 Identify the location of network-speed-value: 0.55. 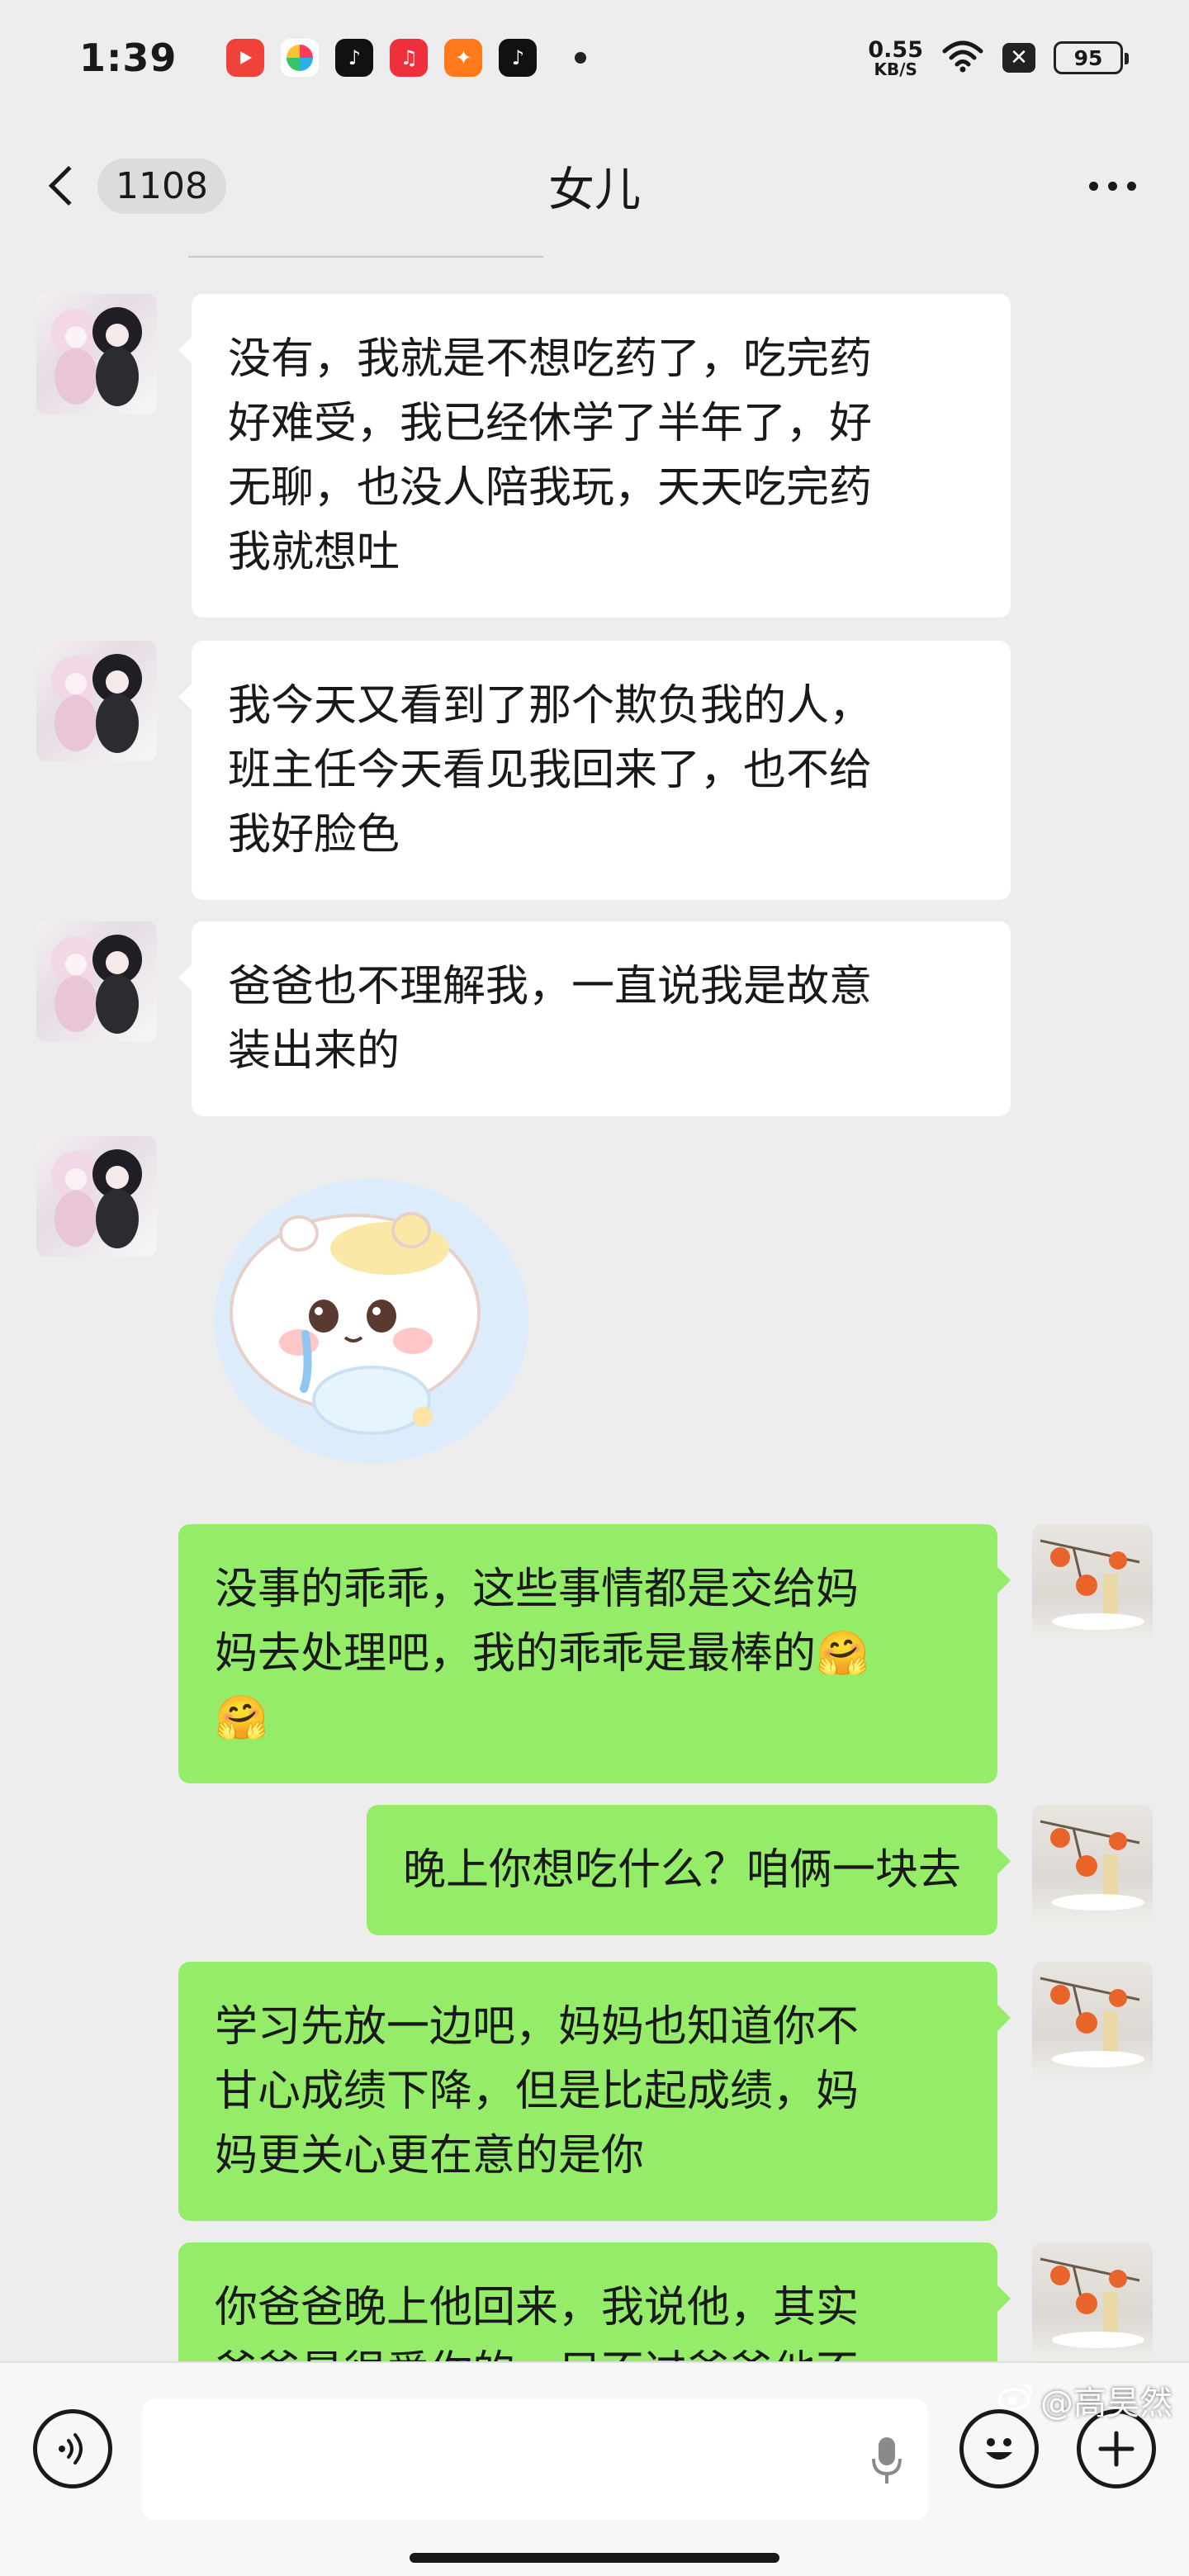
(895, 49).